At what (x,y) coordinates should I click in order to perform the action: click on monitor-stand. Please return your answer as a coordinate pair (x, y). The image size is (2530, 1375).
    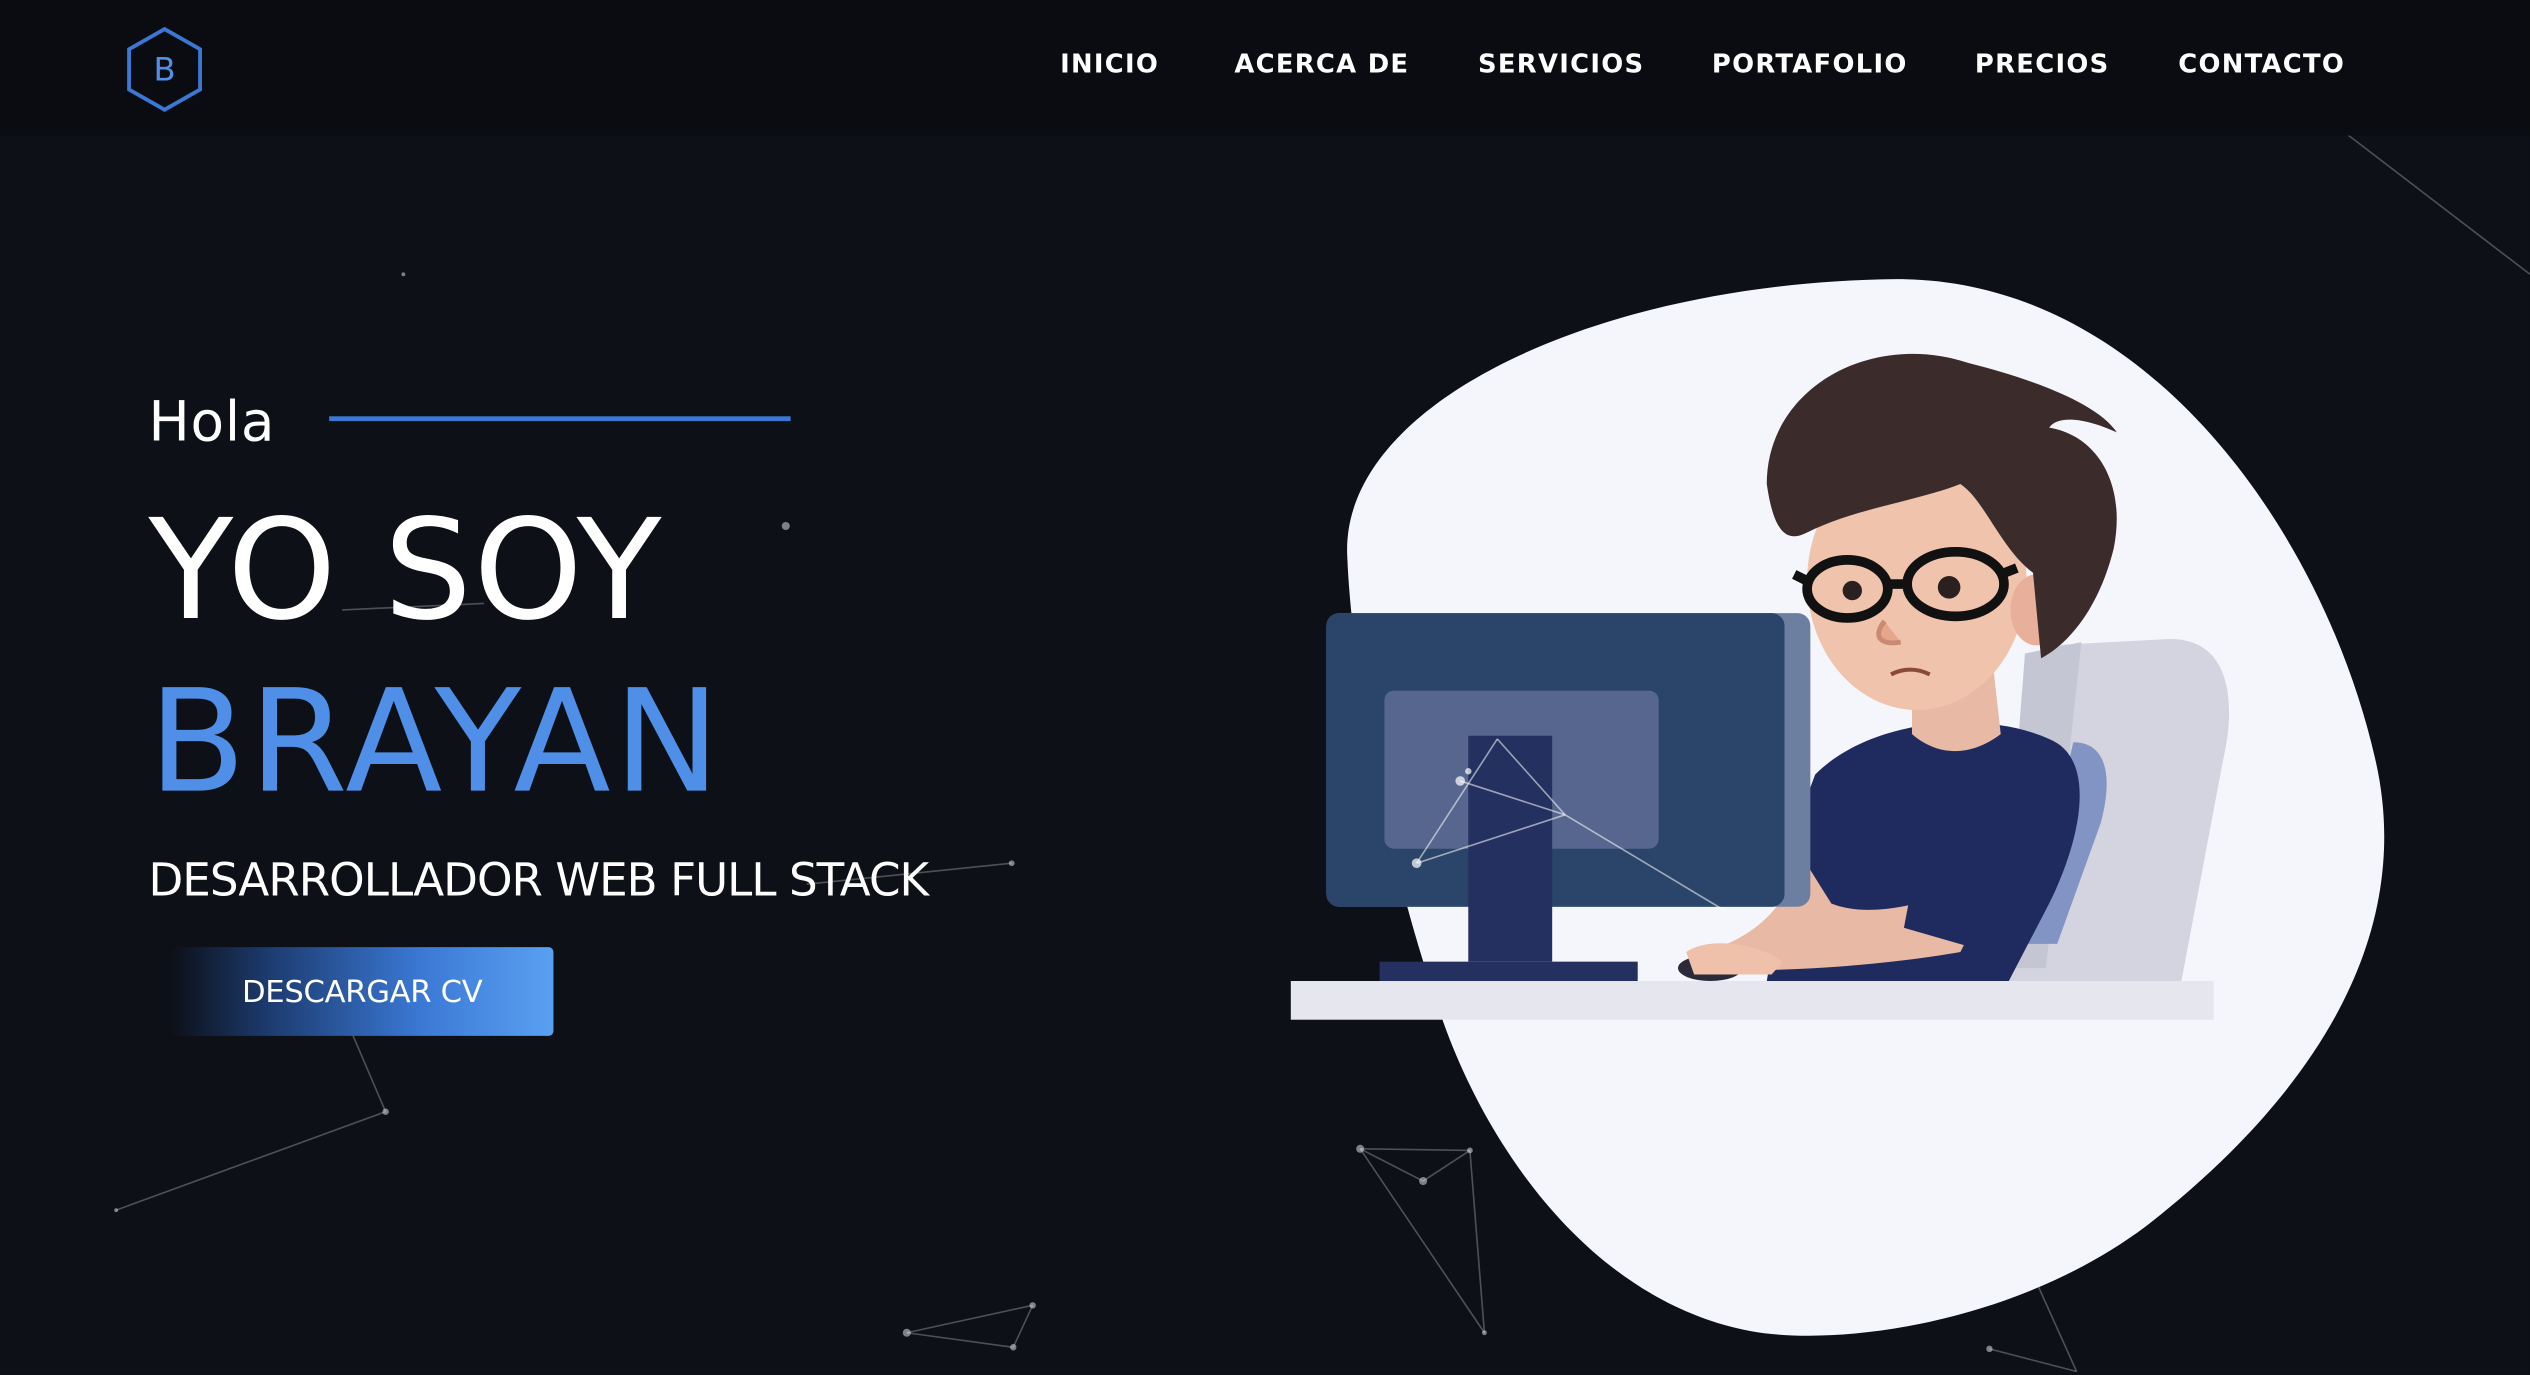
    Looking at the image, I should click on (1510, 848).